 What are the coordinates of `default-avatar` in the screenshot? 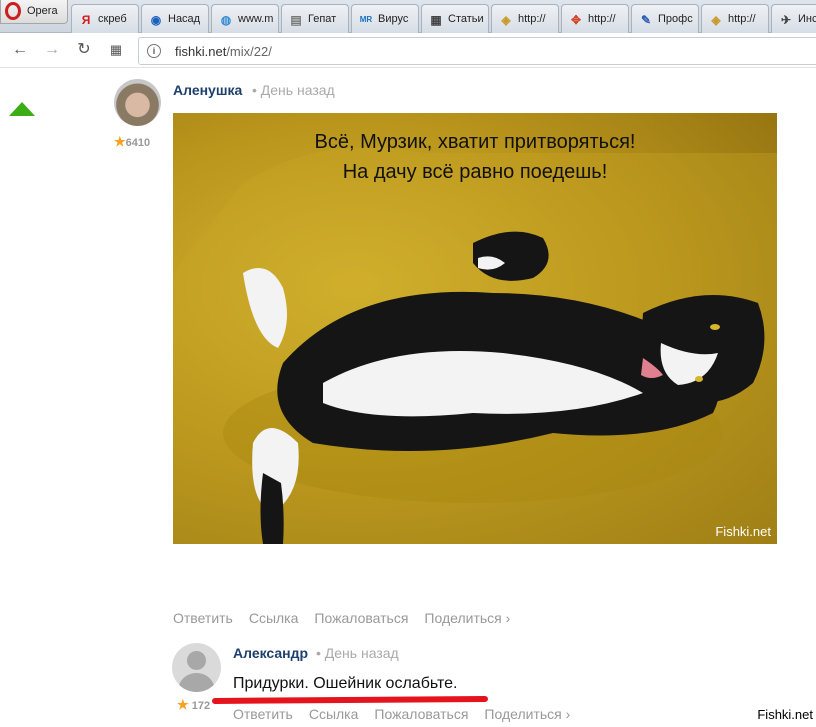 It's located at (196, 667).